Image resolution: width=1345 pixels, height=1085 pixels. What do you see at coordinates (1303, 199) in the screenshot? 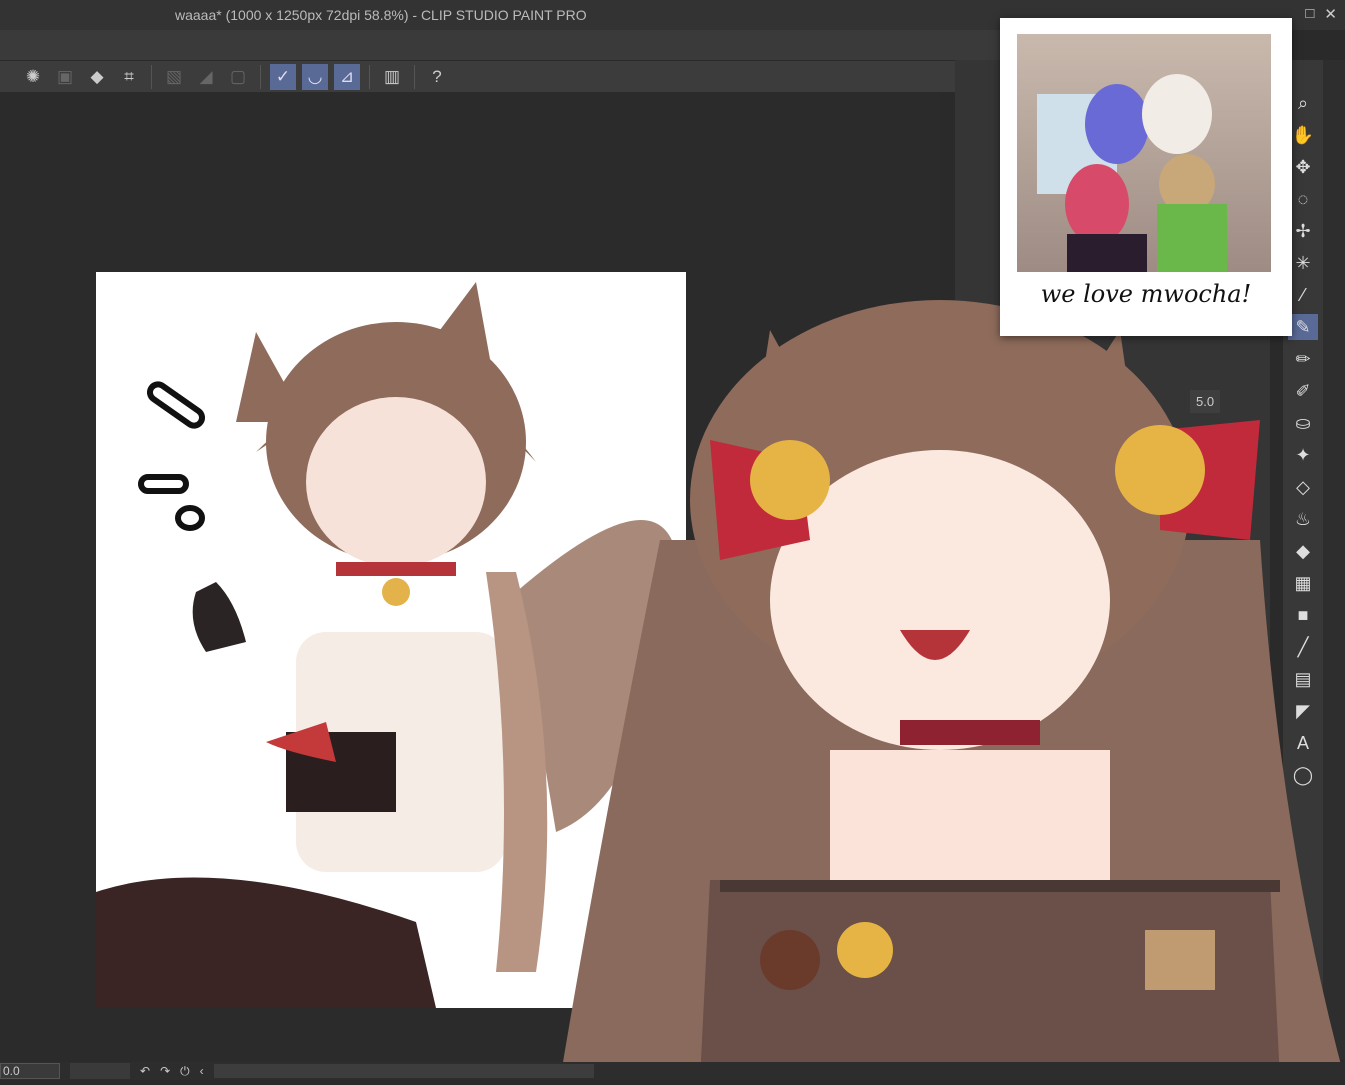
I see `lasso-icon: ◌` at bounding box center [1303, 199].